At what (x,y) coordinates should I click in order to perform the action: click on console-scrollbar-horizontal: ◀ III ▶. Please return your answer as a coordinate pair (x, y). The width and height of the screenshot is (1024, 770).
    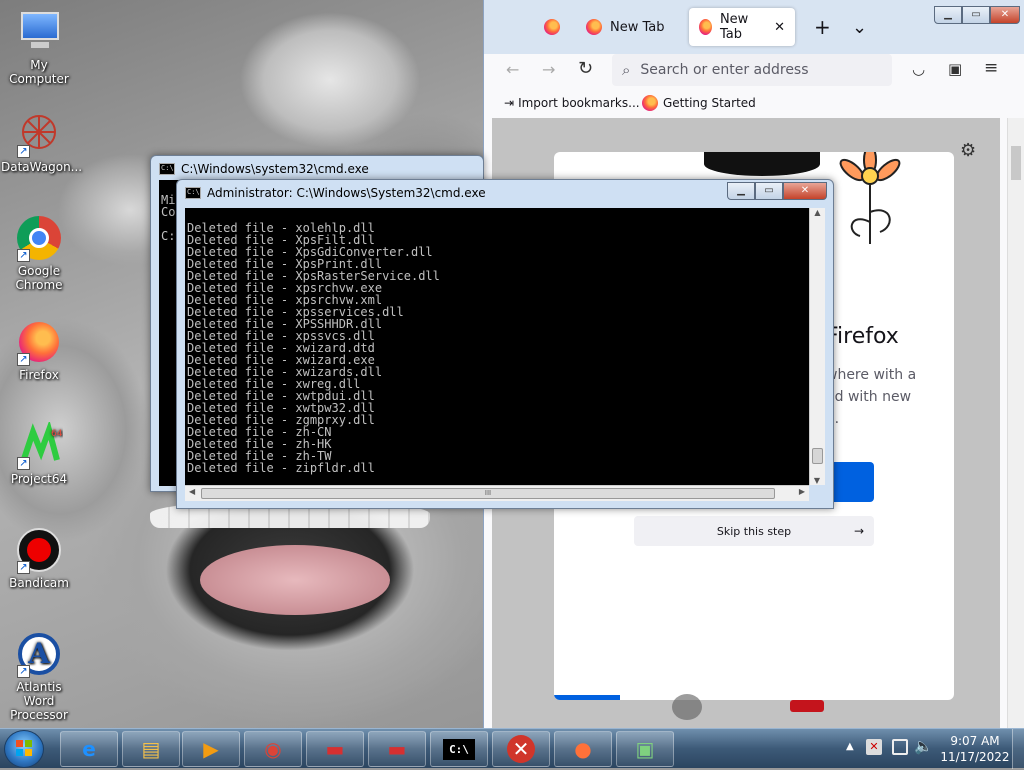
    Looking at the image, I should click on (497, 493).